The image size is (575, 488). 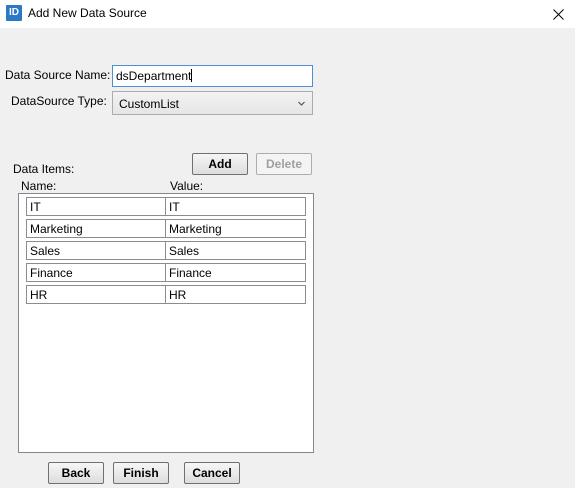 I want to click on data-source-type-label: DataSource Type:, so click(x=59, y=101).